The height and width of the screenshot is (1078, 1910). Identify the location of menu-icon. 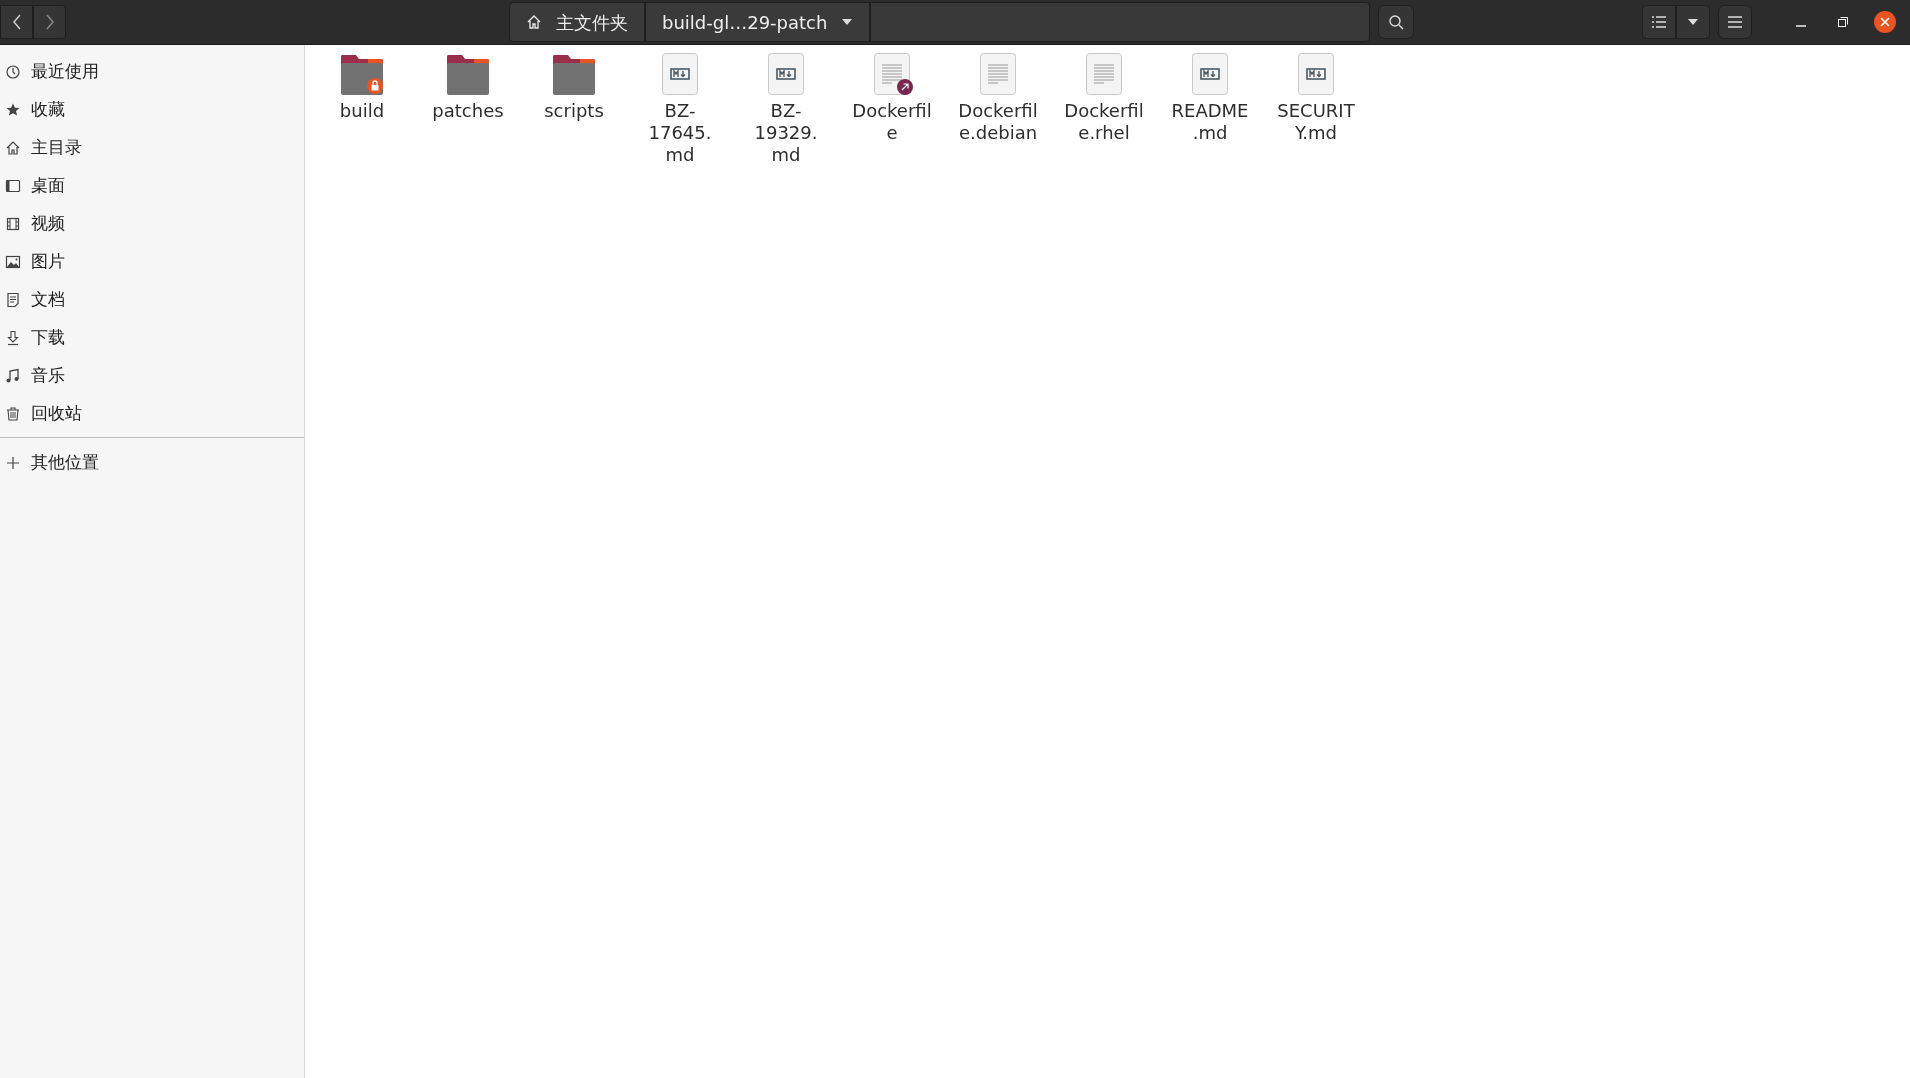
(1735, 22).